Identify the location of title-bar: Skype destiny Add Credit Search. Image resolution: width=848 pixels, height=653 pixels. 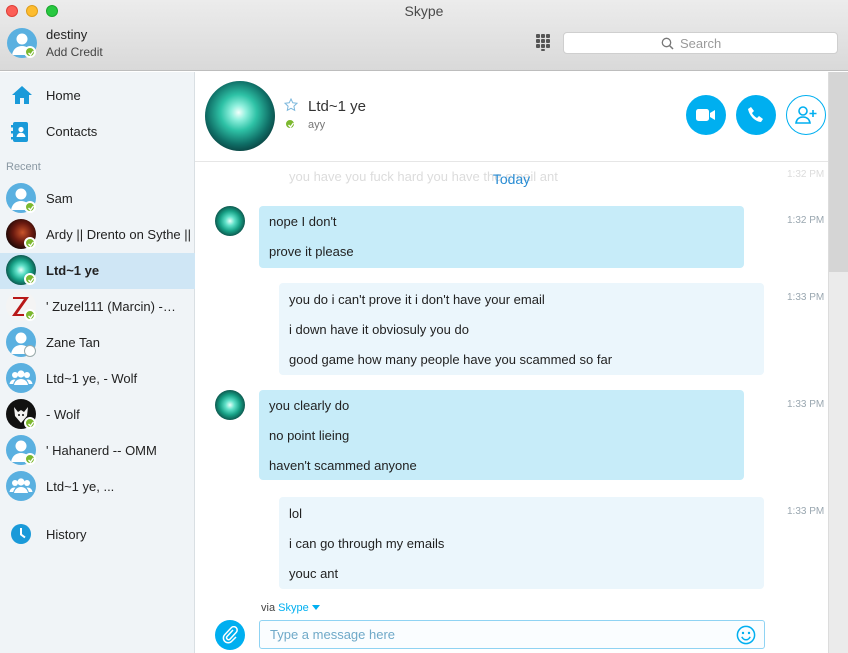
(424, 35).